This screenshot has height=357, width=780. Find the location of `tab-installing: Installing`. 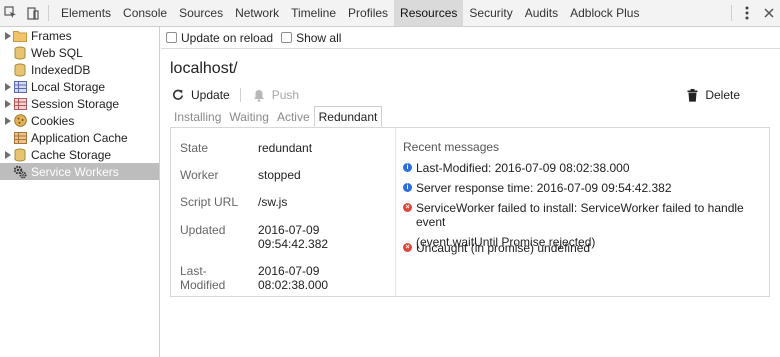

tab-installing: Installing is located at coordinates (197, 116).